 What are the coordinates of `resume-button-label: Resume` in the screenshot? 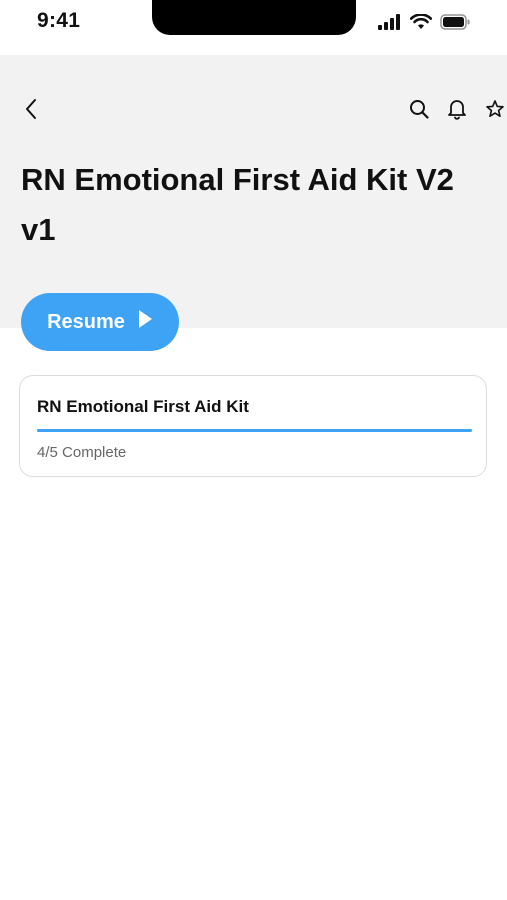 It's located at (86, 321).